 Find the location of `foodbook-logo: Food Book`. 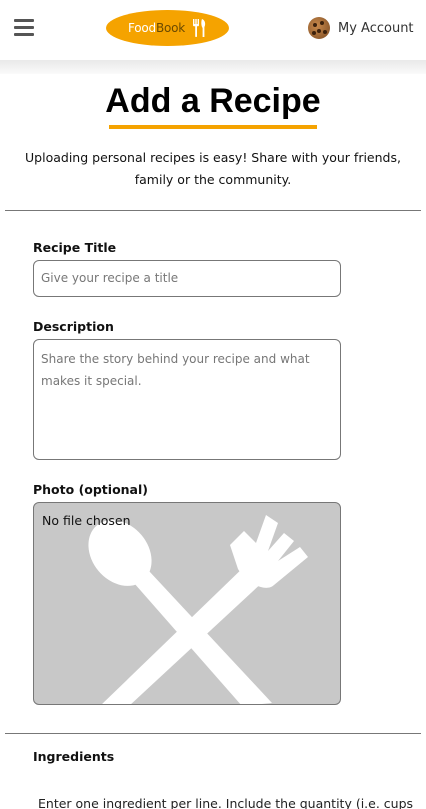

foodbook-logo: Food Book is located at coordinates (167, 28).